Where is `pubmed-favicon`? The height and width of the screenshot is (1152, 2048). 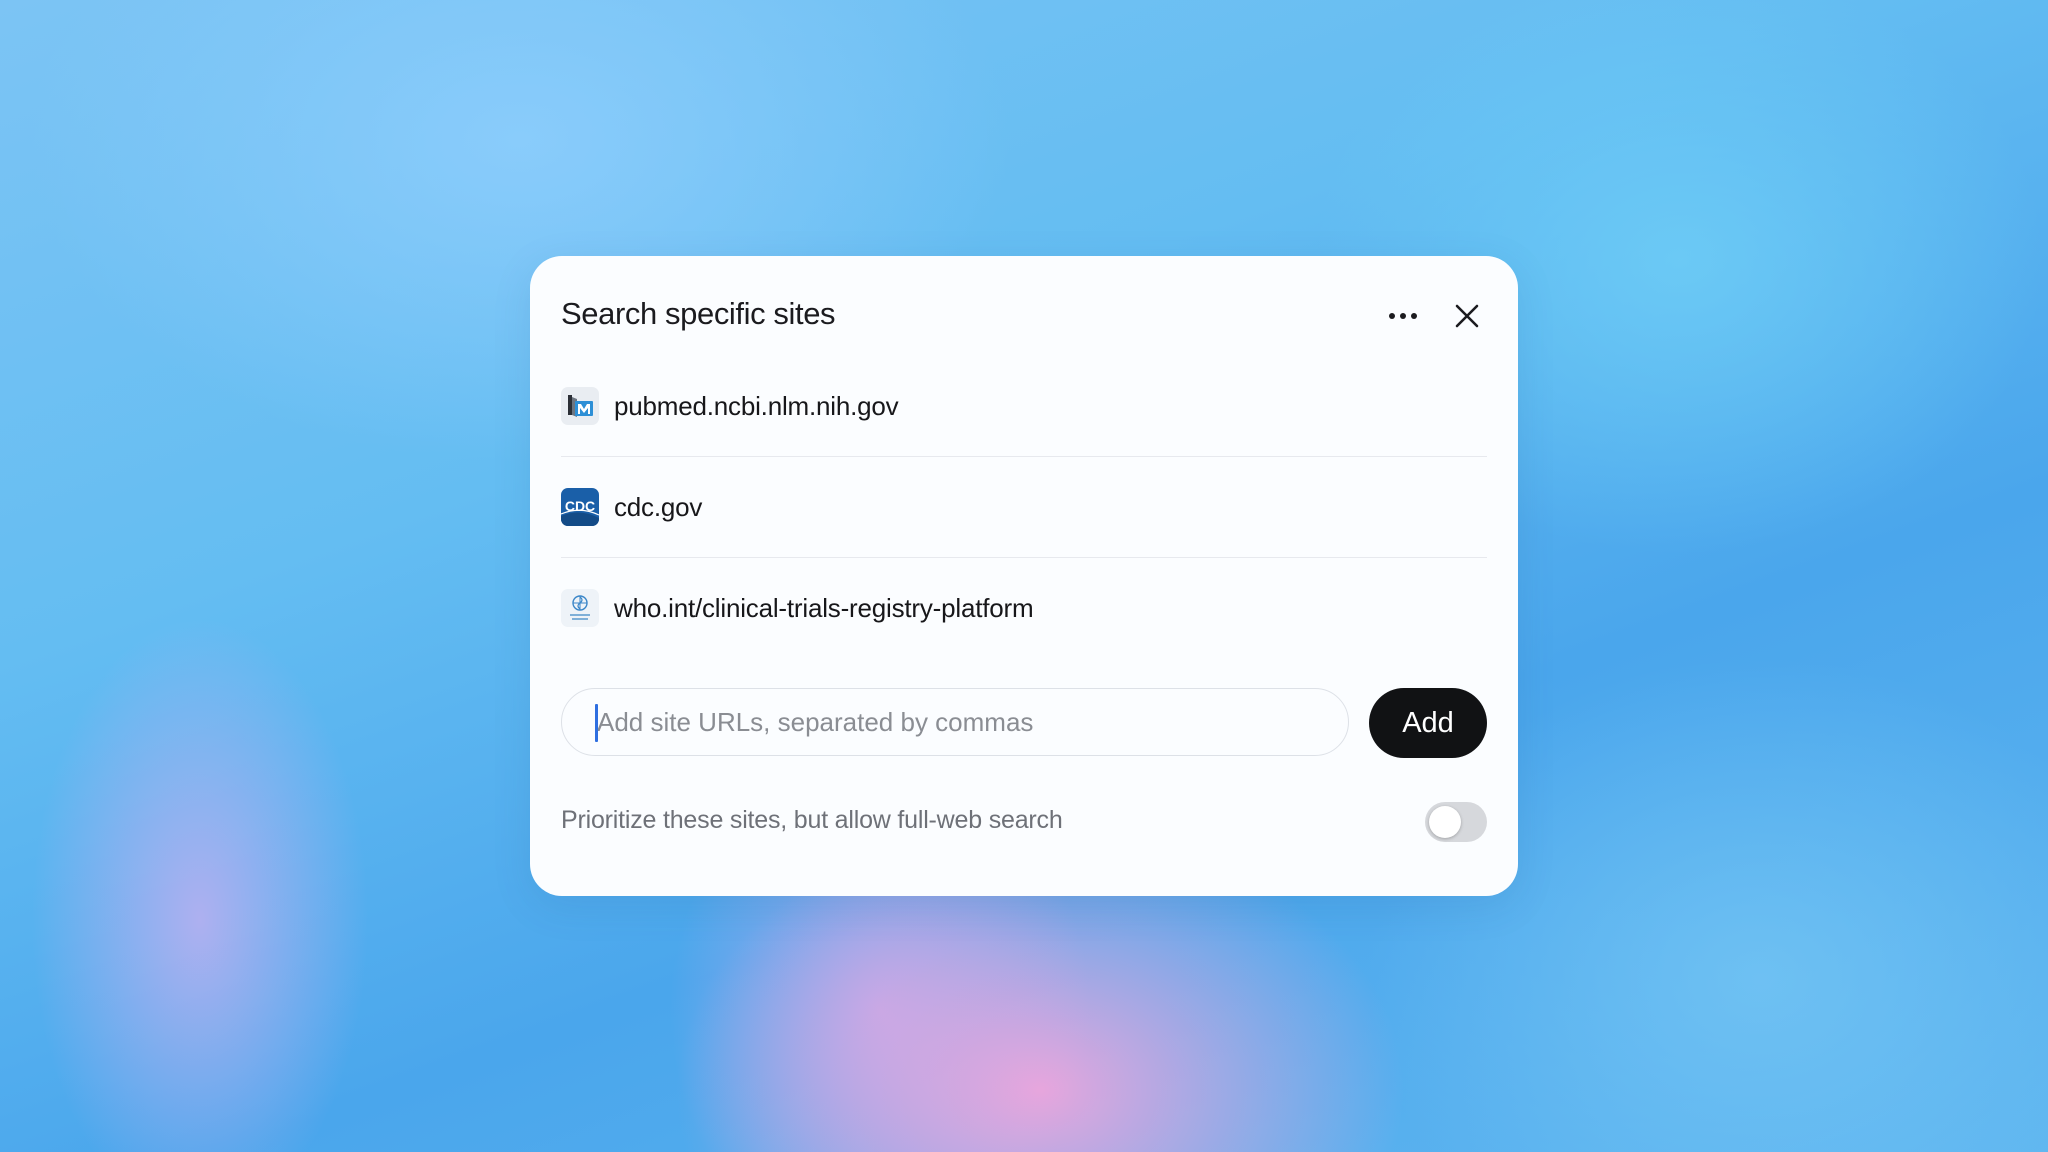
pubmed-favicon is located at coordinates (580, 406).